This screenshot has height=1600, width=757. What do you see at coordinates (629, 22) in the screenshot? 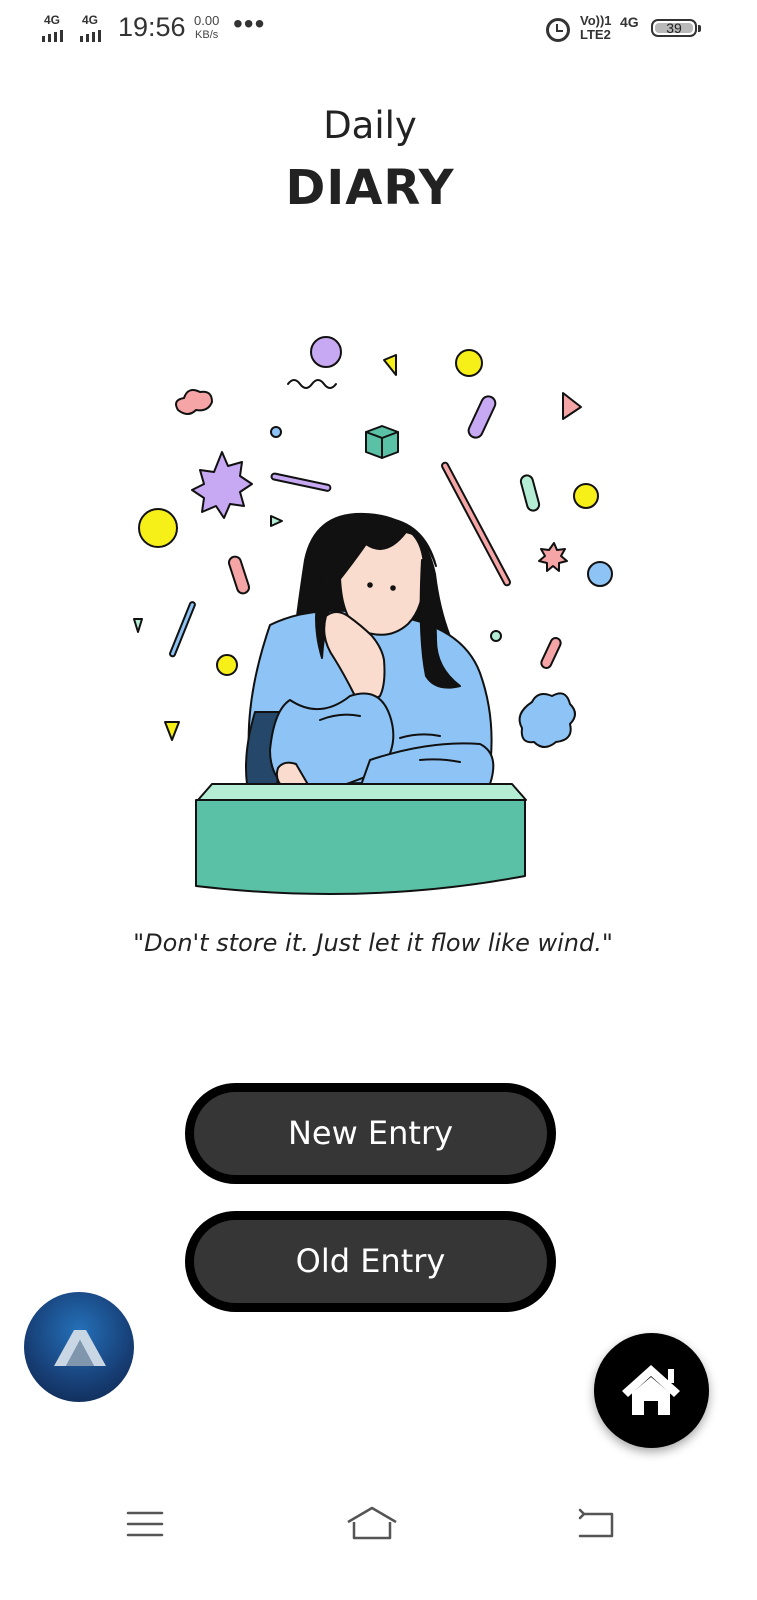
I see `data-network-label: 4G` at bounding box center [629, 22].